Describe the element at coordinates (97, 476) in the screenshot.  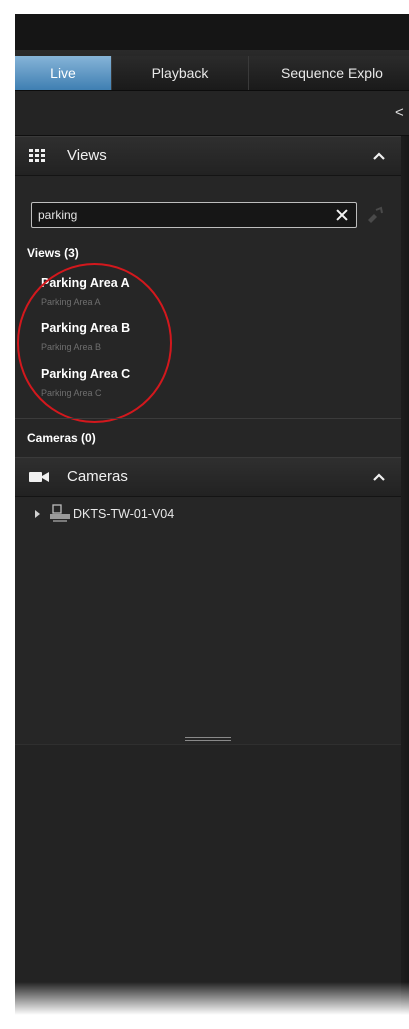
I see `cameras-section-title: Cameras` at that location.